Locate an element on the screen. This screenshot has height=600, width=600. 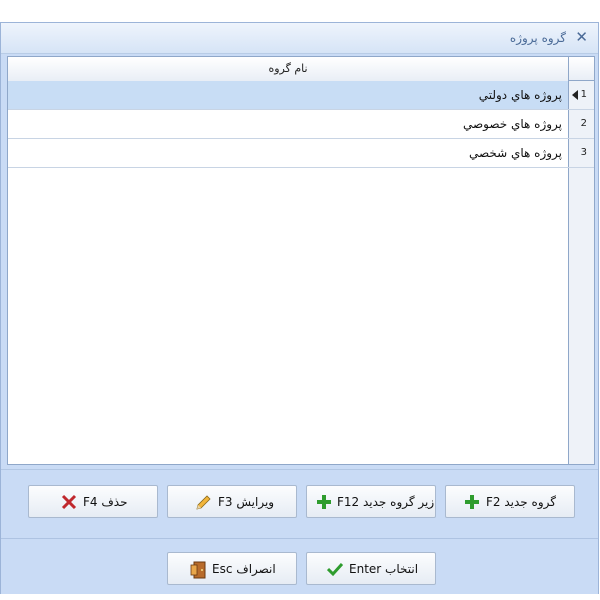
row-indicator: 1 is located at coordinates (581, 95).